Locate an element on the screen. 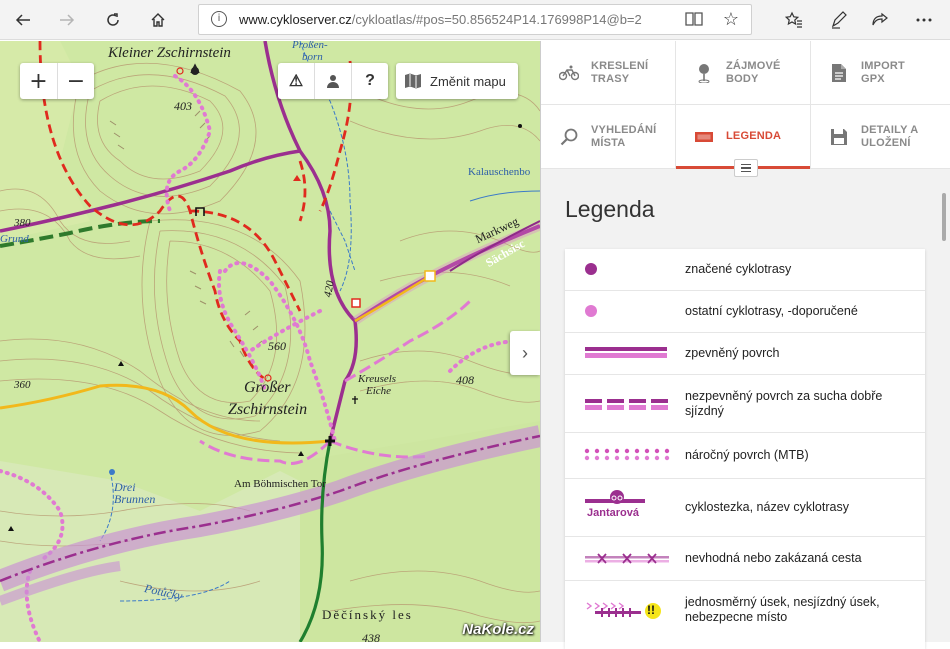 The width and height of the screenshot is (950, 649). legend-item: Jantarová cyklostezka, název cyklotrasy is located at coordinates (745, 508).